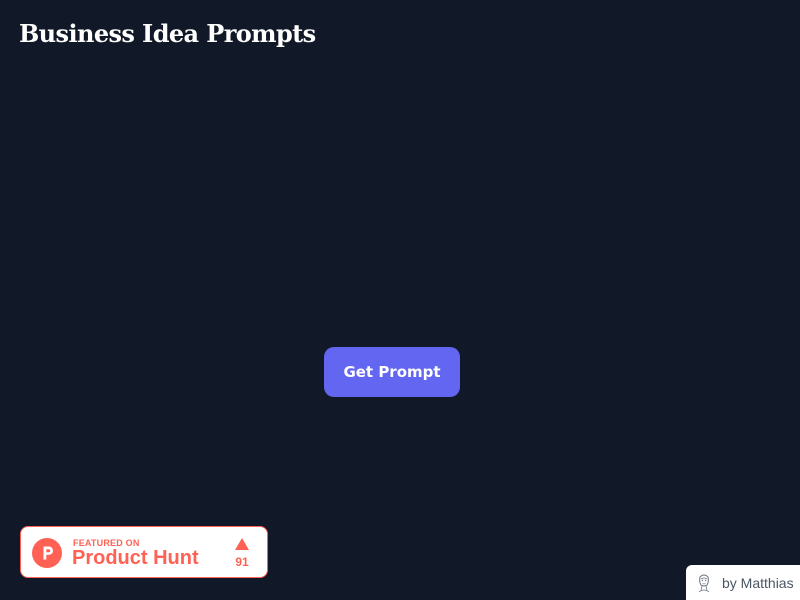  What do you see at coordinates (758, 582) in the screenshot?
I see `author-credit-text: by Matthias` at bounding box center [758, 582].